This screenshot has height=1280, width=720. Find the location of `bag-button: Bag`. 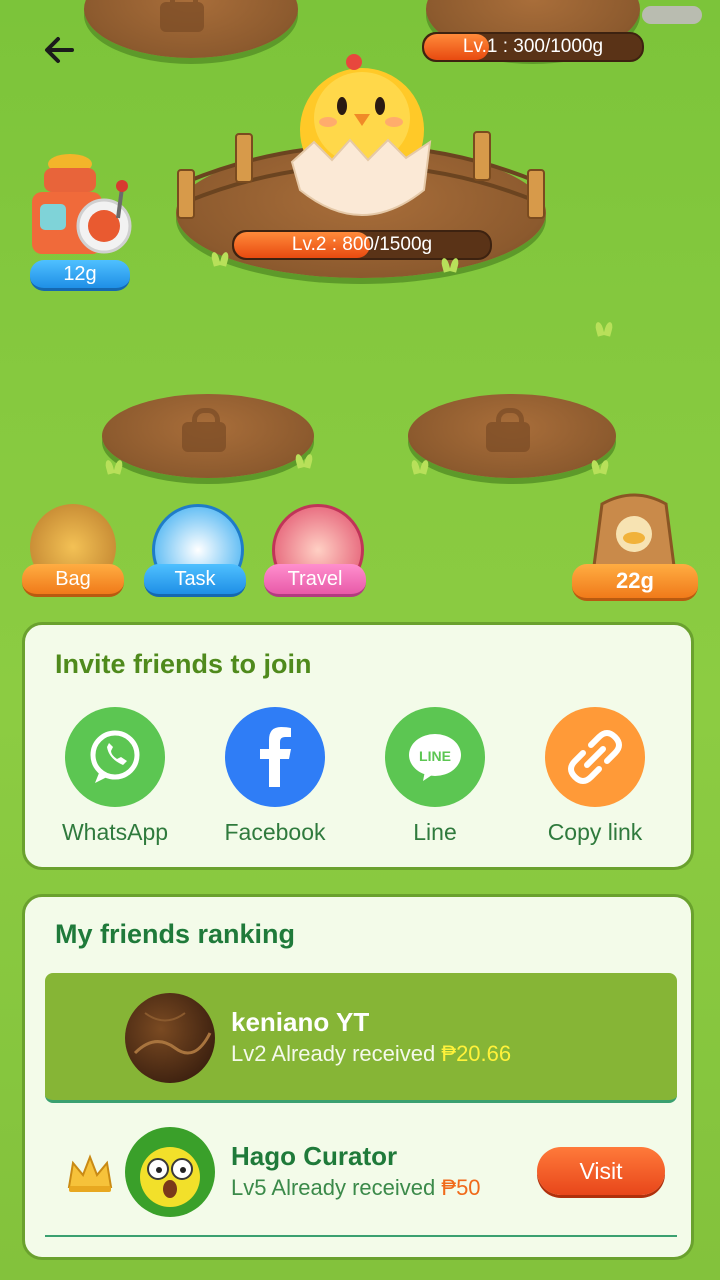

bag-button: Bag is located at coordinates (73, 580).